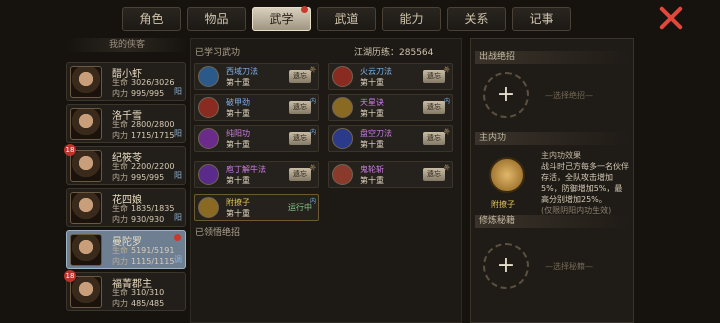 This screenshot has height=323, width=720. What do you see at coordinates (153, 208) in the screenshot?
I see `hp-value: 1835/1835` at bounding box center [153, 208].